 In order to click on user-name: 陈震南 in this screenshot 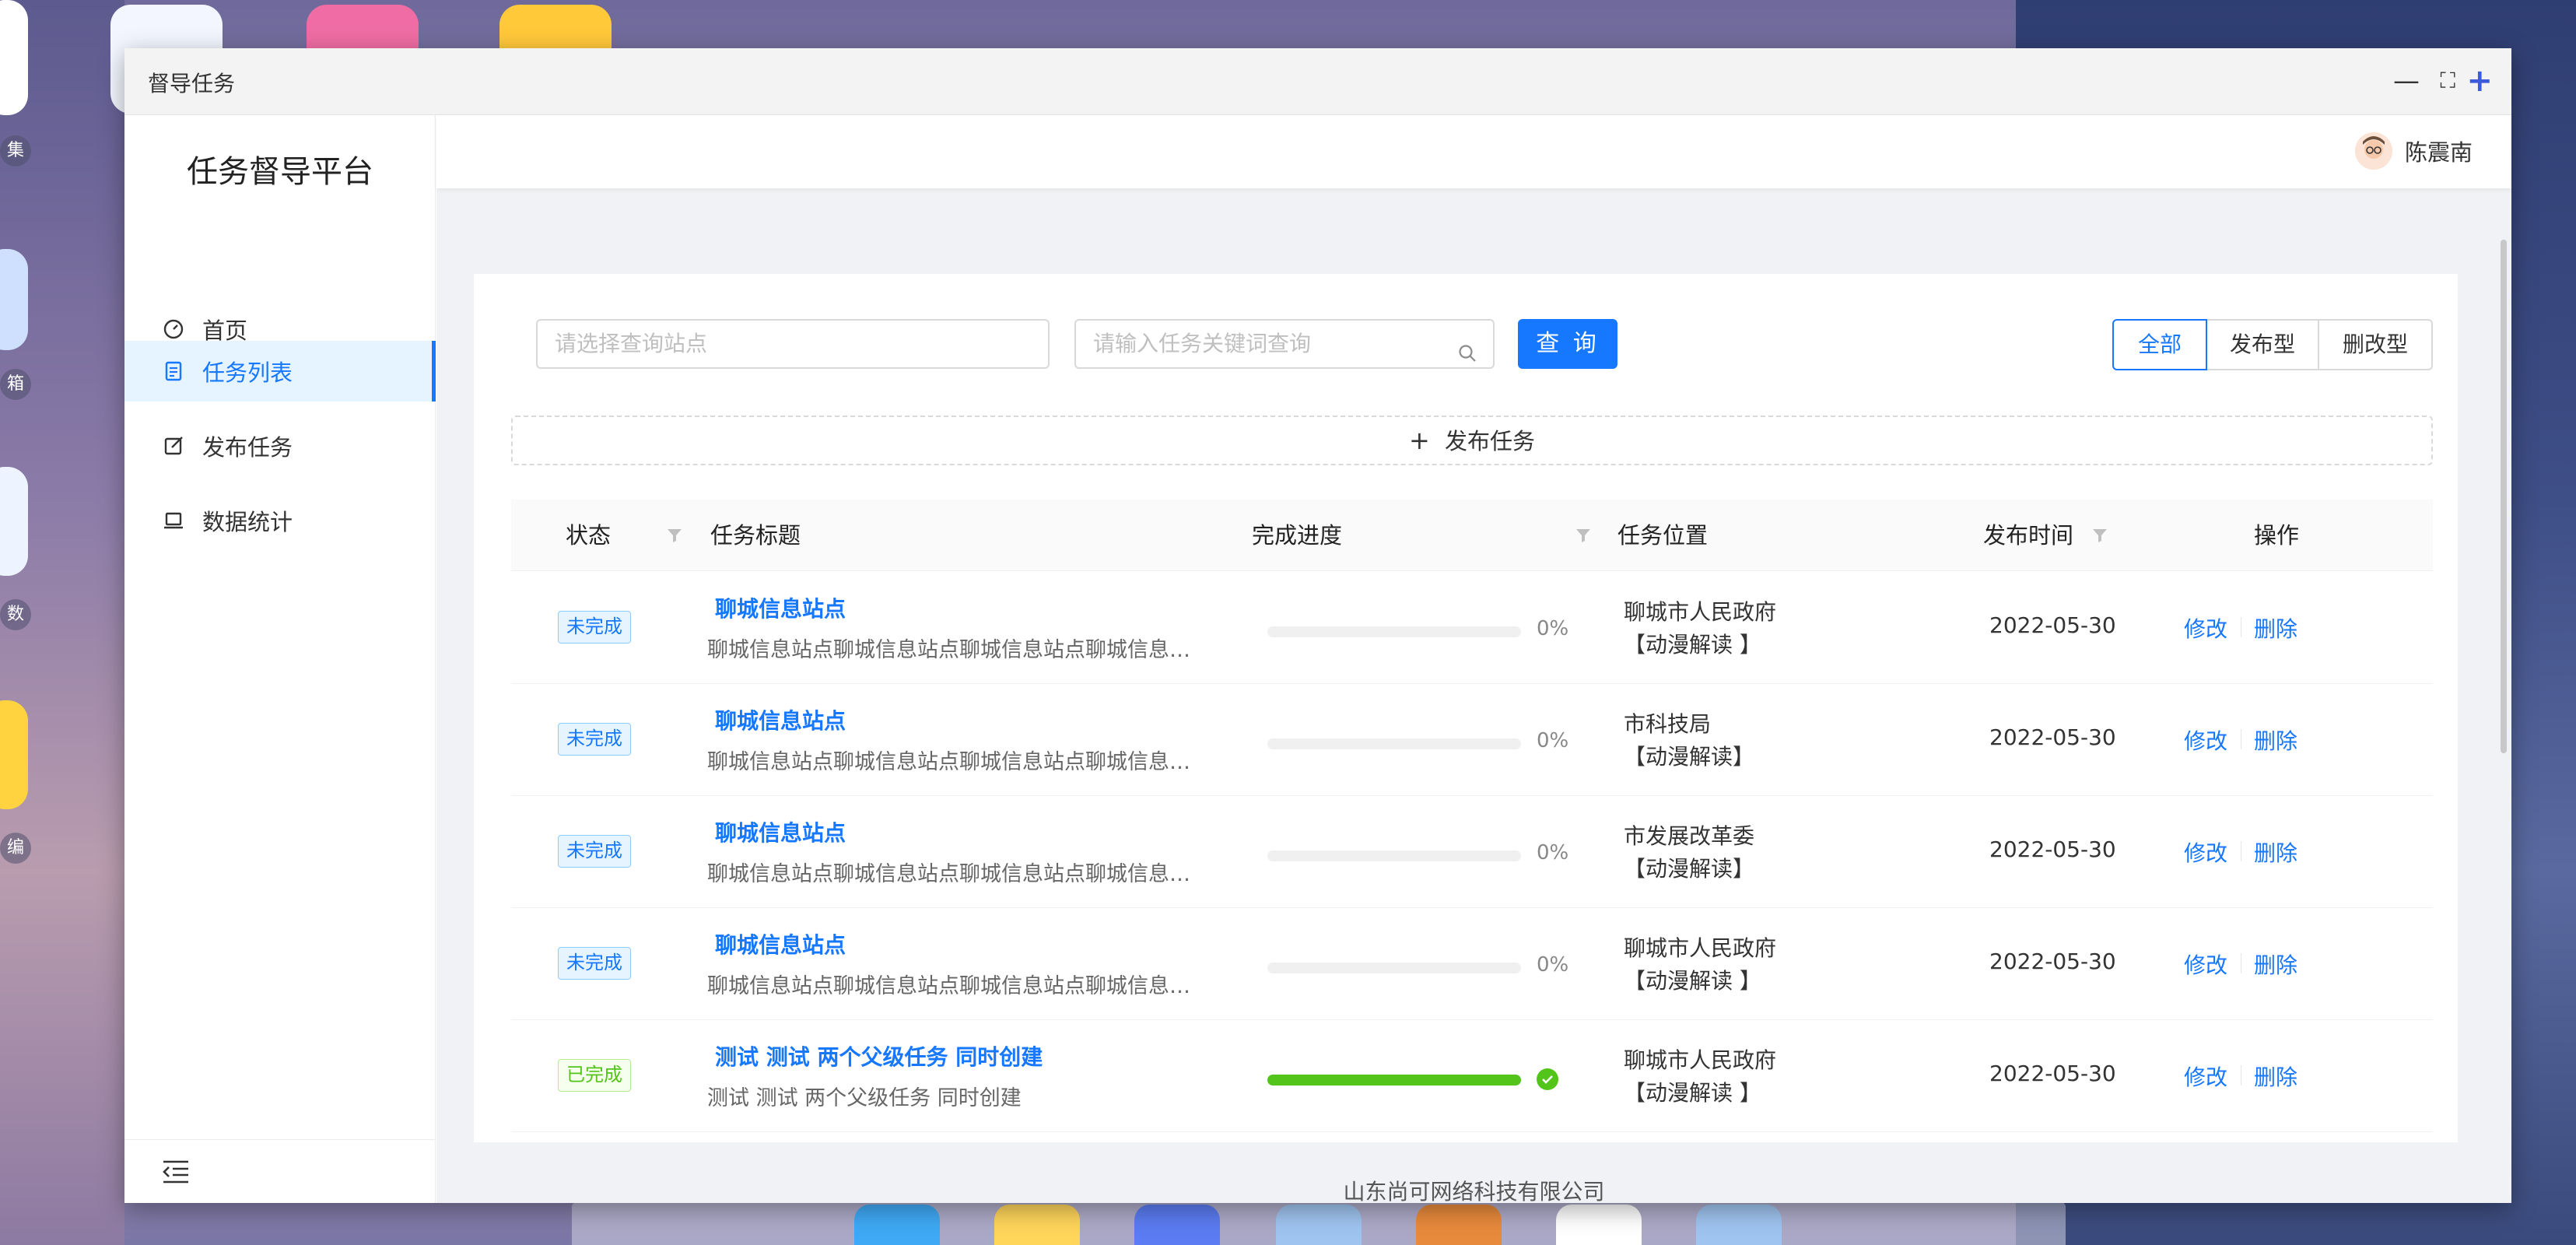, I will do `click(2438, 152)`.